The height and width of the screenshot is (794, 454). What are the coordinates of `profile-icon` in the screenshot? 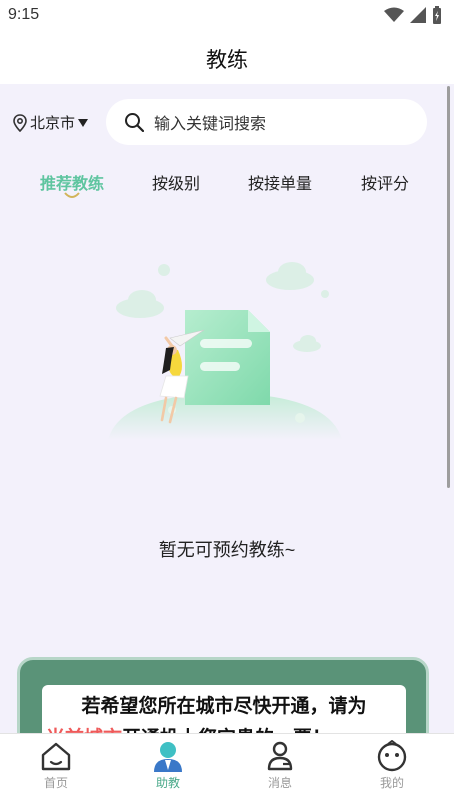 It's located at (392, 756).